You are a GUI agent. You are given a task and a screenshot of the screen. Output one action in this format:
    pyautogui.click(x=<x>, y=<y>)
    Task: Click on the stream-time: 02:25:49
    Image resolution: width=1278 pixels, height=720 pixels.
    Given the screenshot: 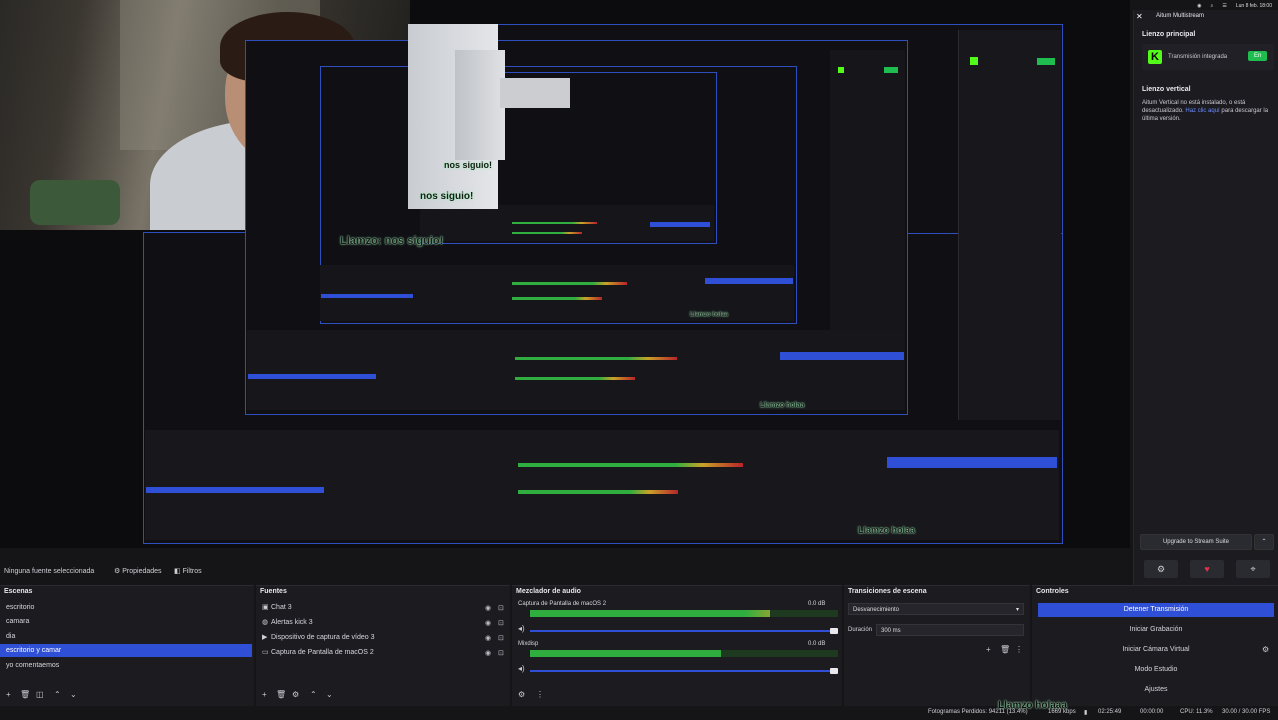 What is the action you would take?
    pyautogui.click(x=1110, y=712)
    